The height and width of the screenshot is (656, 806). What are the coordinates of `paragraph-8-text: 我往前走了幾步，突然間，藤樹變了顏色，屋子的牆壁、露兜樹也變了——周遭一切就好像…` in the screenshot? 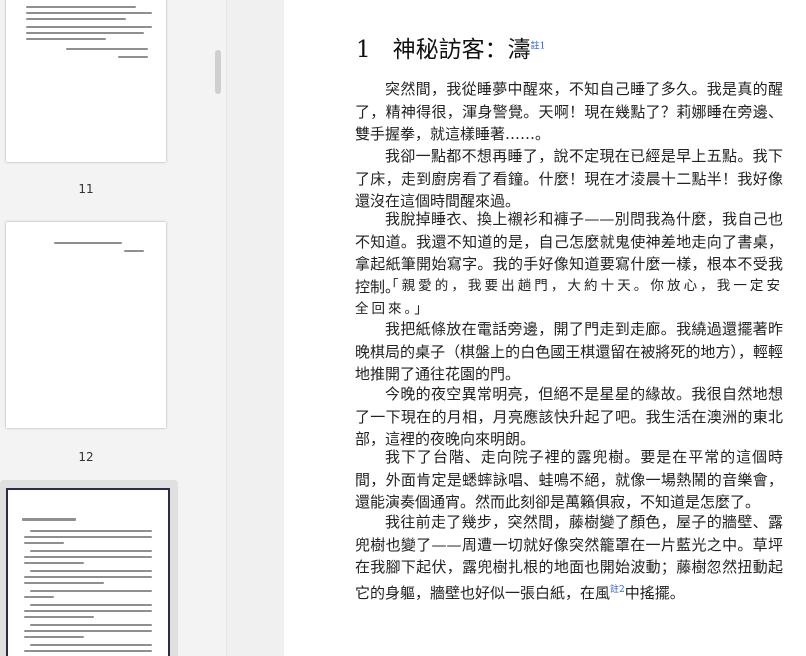 It's located at (569, 557).